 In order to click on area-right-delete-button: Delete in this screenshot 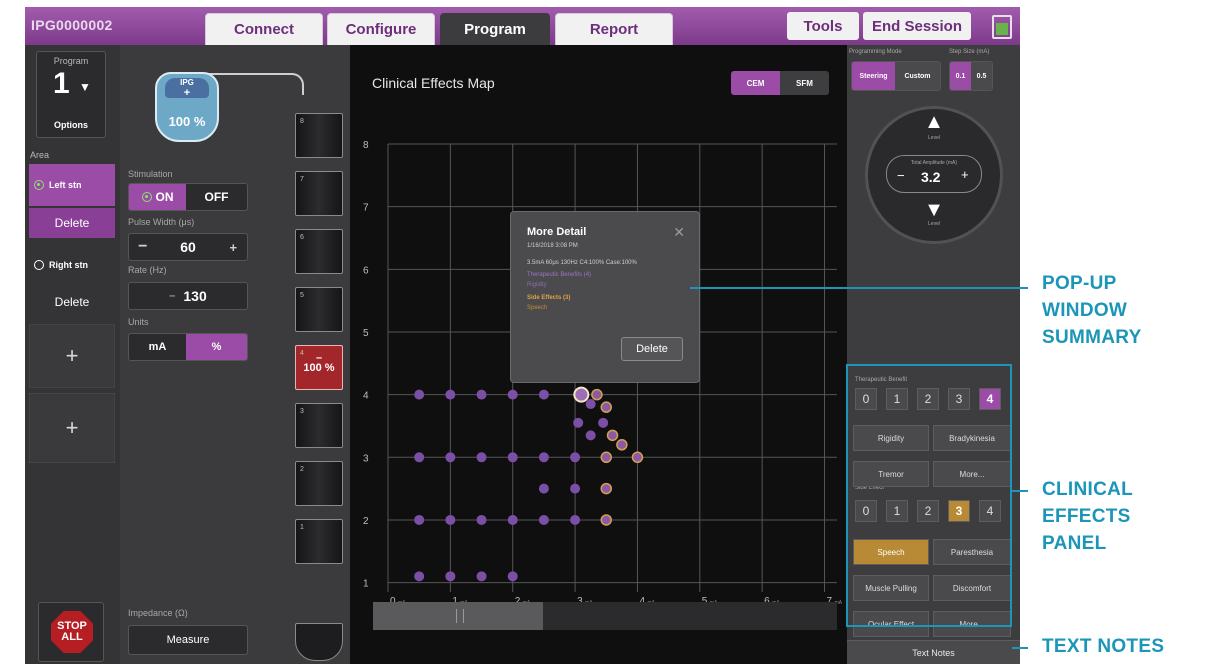, I will do `click(72, 302)`.